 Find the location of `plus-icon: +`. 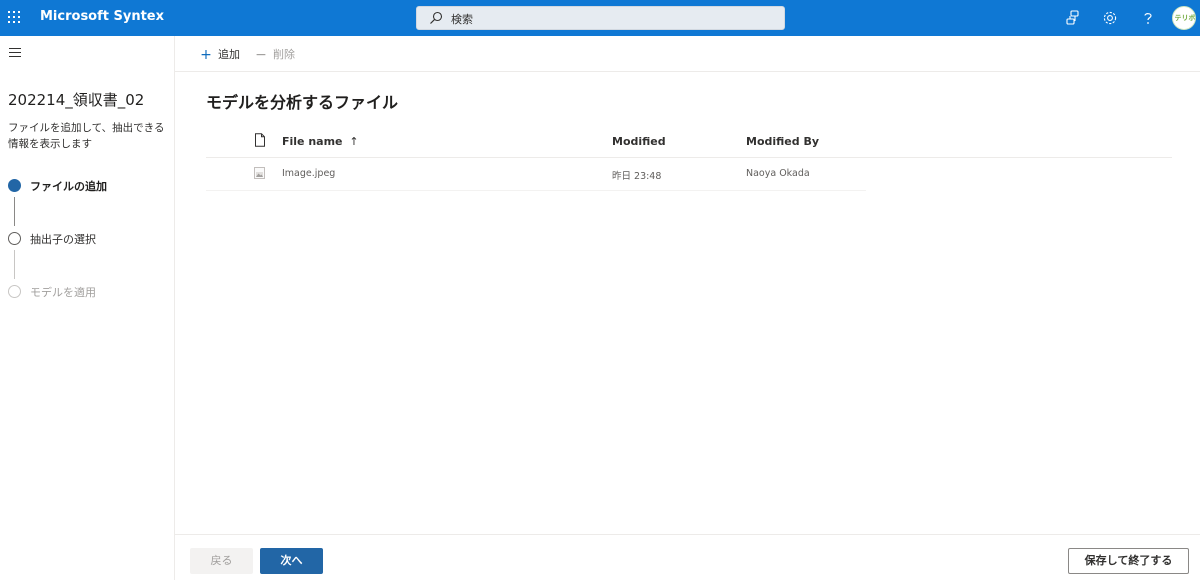

plus-icon: + is located at coordinates (206, 55).